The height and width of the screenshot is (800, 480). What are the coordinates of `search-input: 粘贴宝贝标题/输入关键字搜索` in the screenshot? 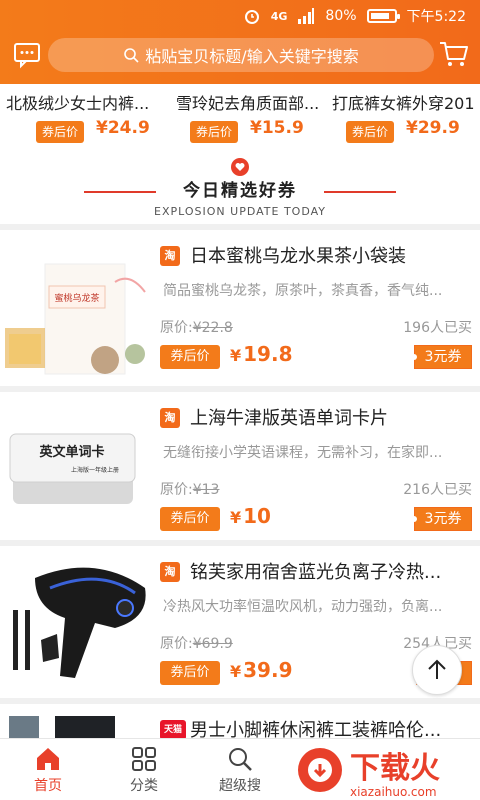 It's located at (241, 55).